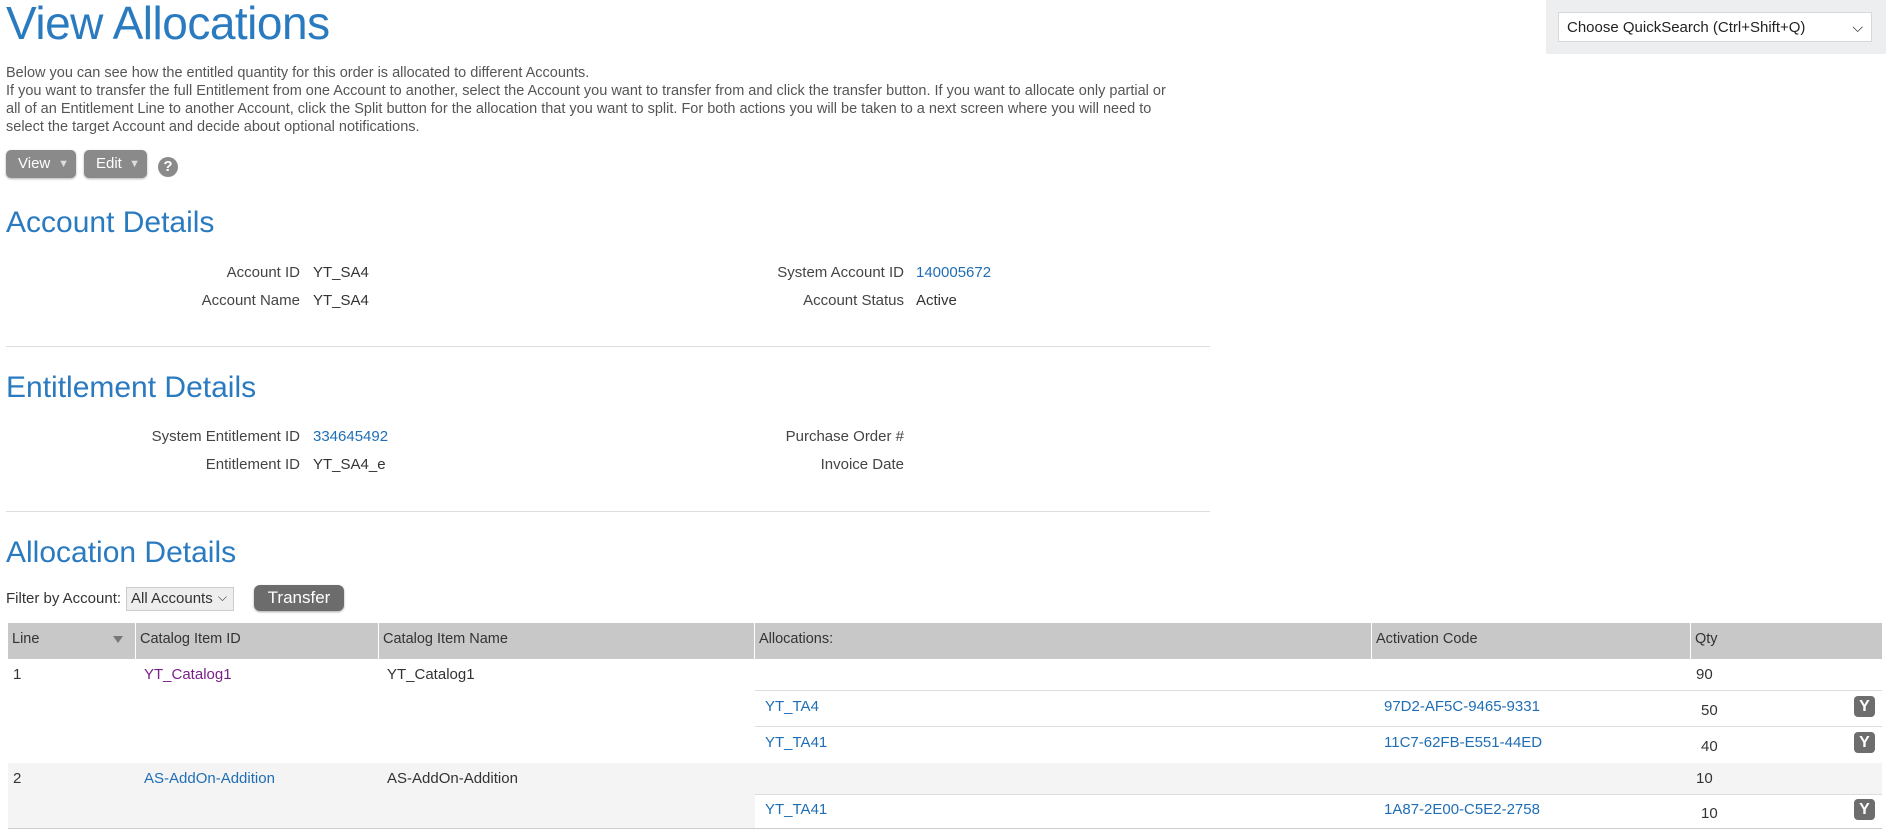  I want to click on edit-menu-button: Edit ▼, so click(115, 164).